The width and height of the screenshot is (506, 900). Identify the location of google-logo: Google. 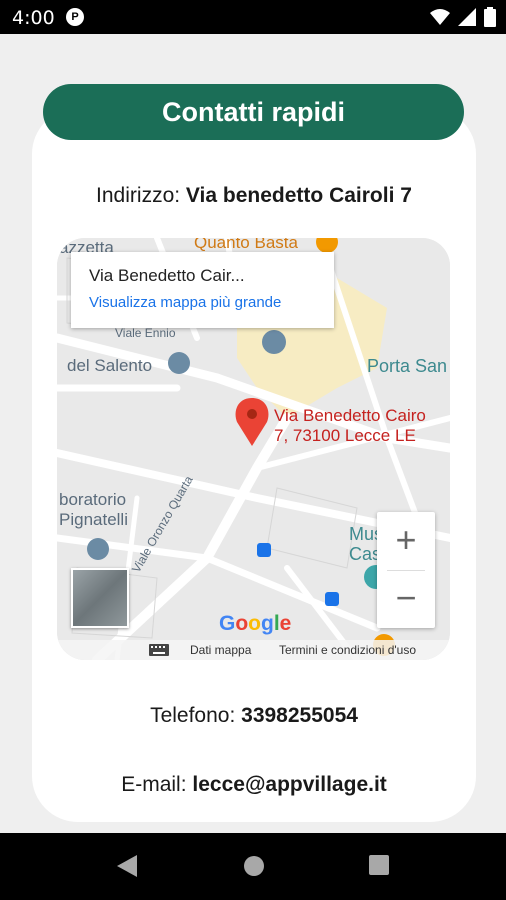
(255, 623).